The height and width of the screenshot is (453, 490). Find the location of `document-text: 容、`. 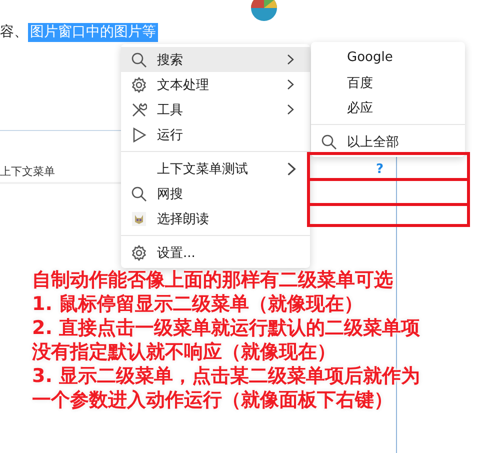

document-text: 容、 is located at coordinates (14, 32).